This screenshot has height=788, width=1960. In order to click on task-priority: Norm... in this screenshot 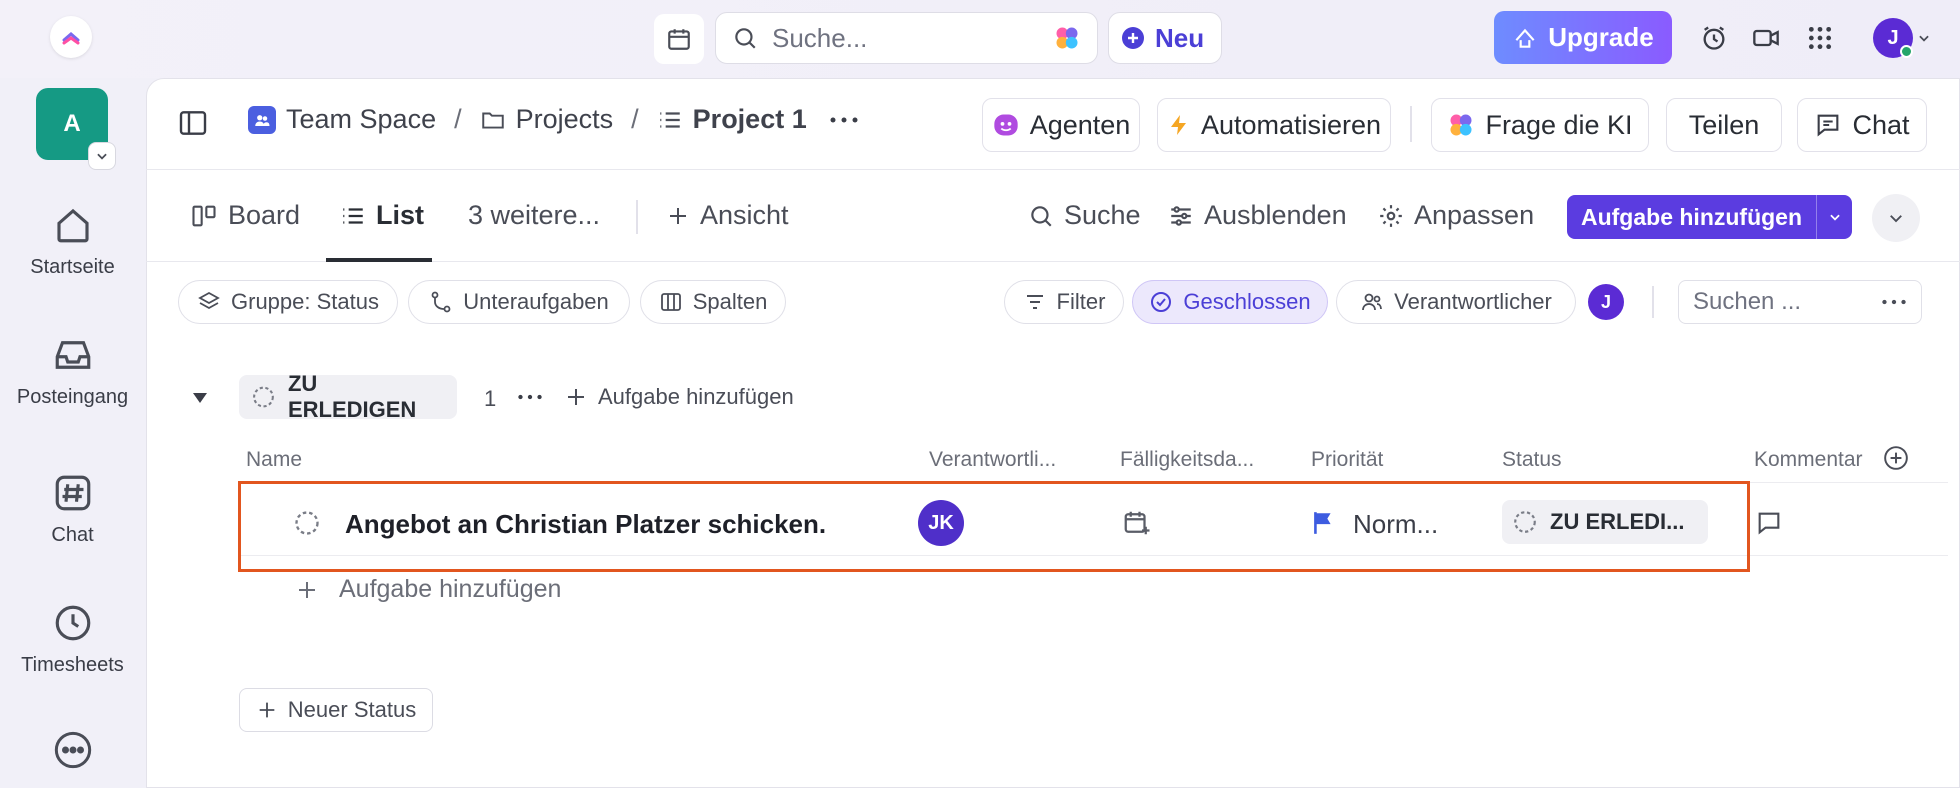, I will do `click(1395, 524)`.